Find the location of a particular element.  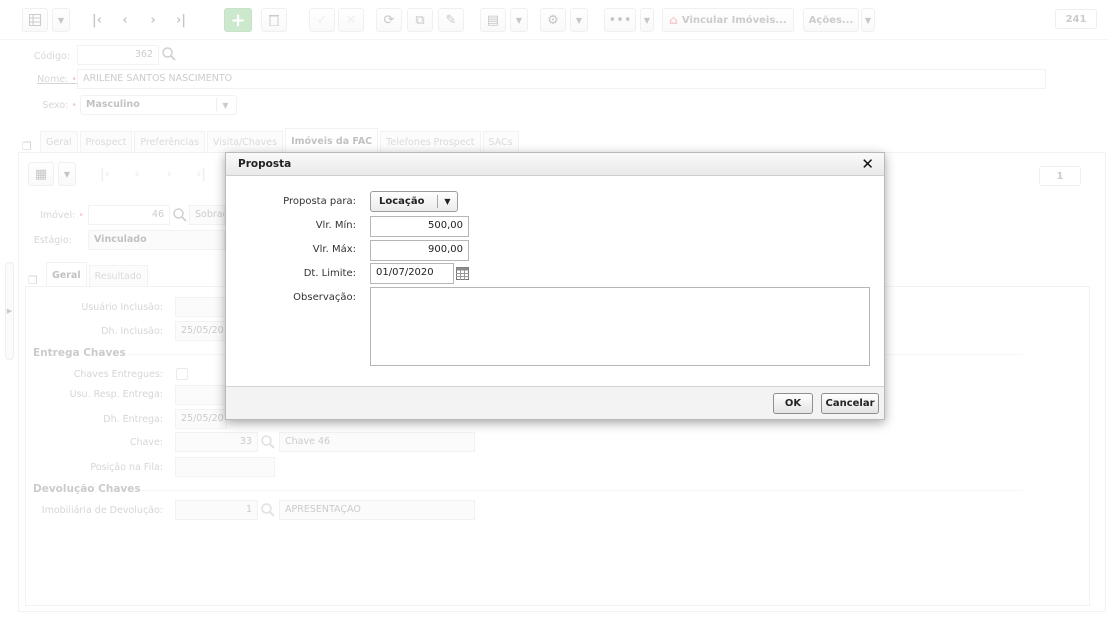

entrega-chaves-section: Entrega Chaves is located at coordinates (79, 353).